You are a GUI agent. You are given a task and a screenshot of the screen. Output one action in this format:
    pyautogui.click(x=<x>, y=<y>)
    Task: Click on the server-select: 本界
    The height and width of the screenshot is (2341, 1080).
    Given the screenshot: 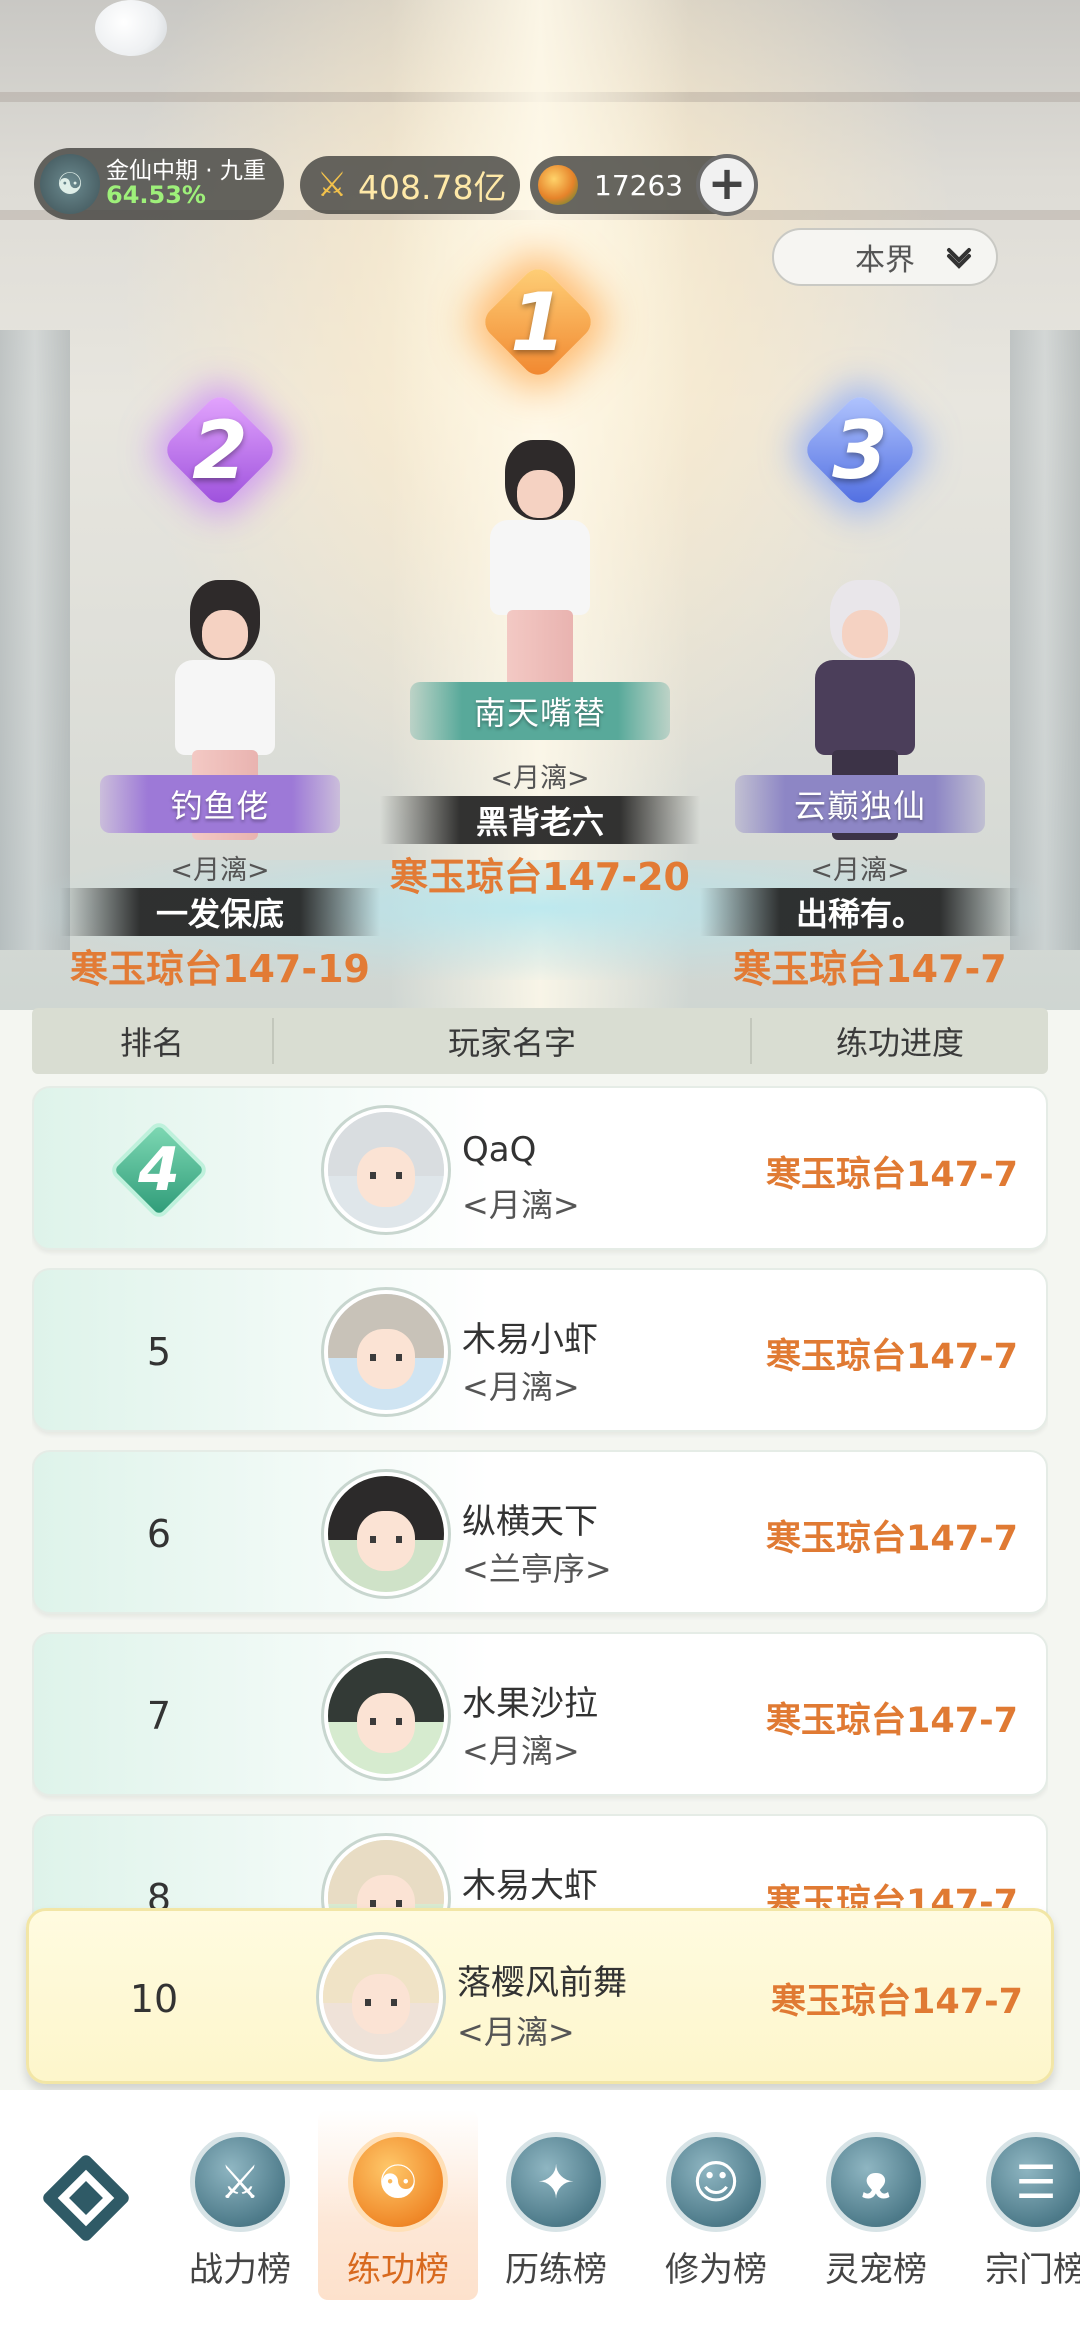 What is the action you would take?
    pyautogui.click(x=885, y=257)
    